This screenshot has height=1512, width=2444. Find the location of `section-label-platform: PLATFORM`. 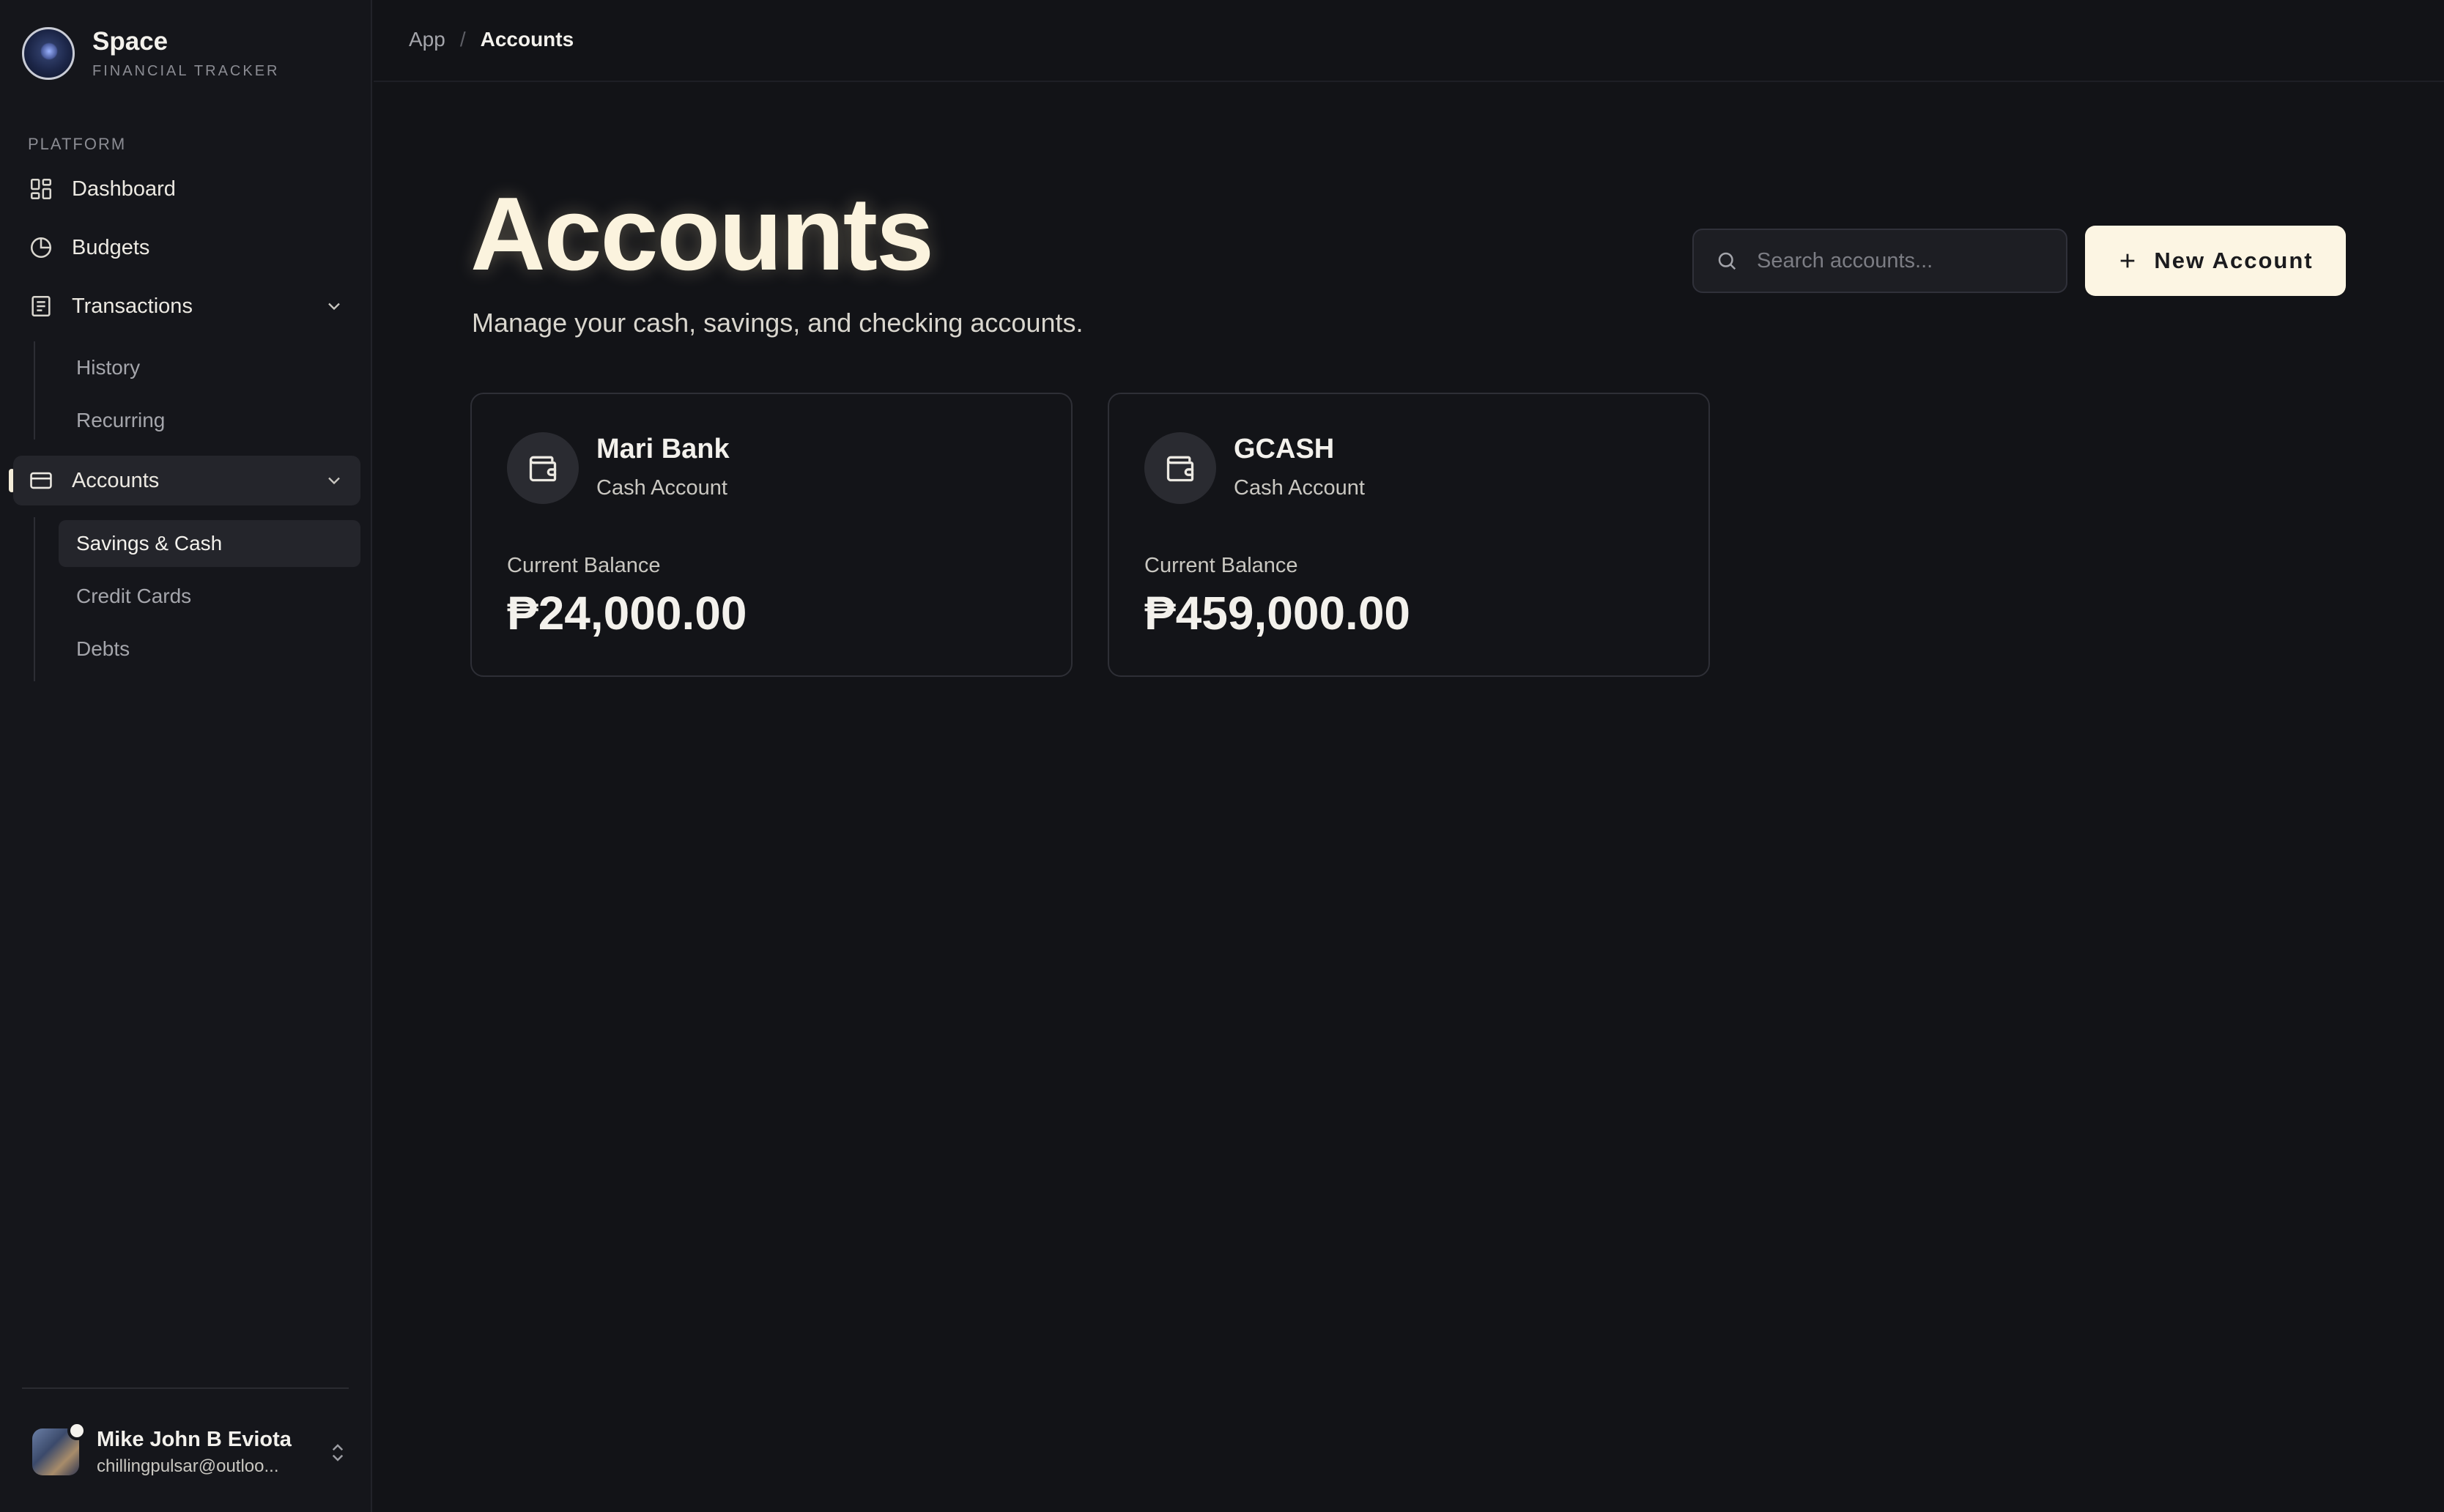

section-label-platform: PLATFORM is located at coordinates (77, 144).